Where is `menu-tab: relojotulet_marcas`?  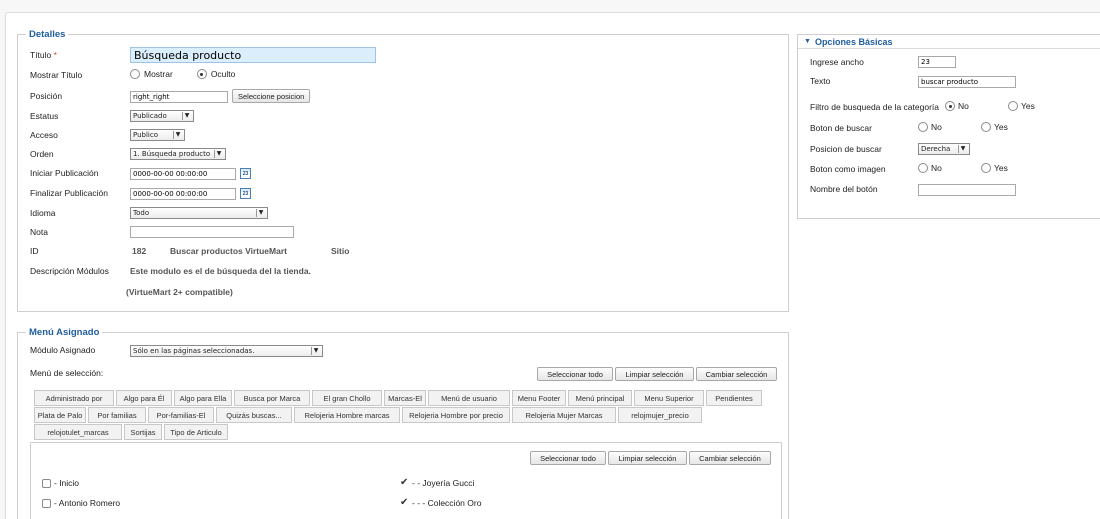
menu-tab: relojotulet_marcas is located at coordinates (78, 432).